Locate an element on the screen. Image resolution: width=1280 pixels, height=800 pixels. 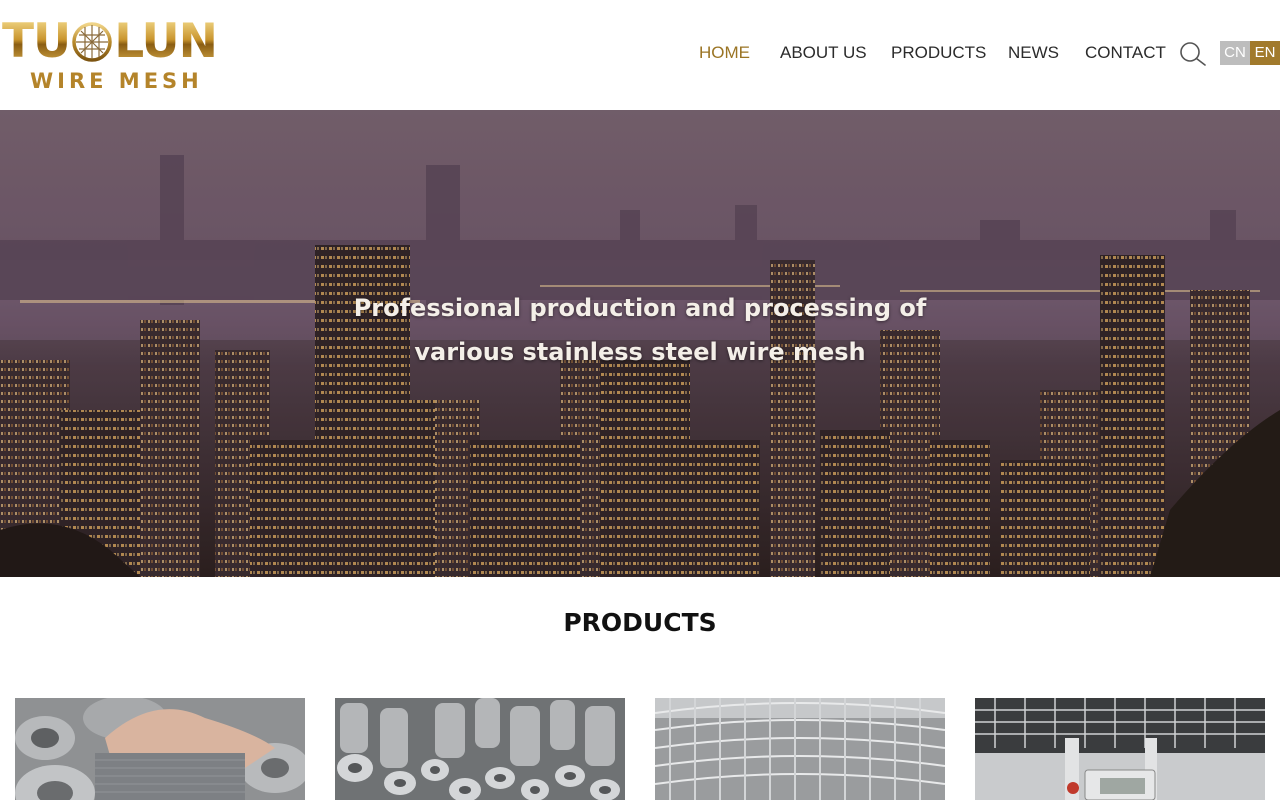
brand-logo: TU LUN WIRE MESH is located at coordinates (118, 56).